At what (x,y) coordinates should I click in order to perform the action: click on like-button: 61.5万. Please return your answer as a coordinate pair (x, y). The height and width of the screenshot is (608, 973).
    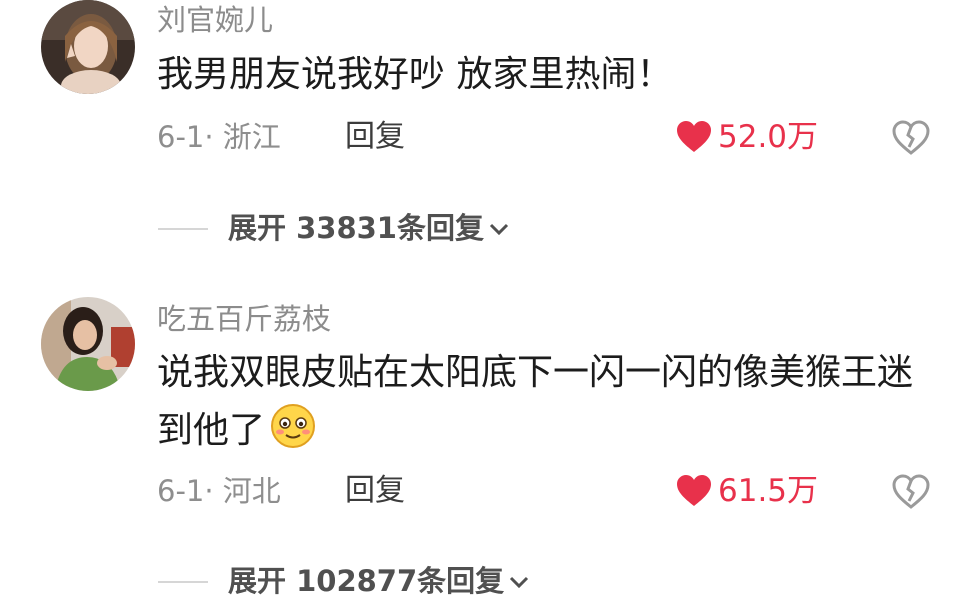
    Looking at the image, I should click on (747, 491).